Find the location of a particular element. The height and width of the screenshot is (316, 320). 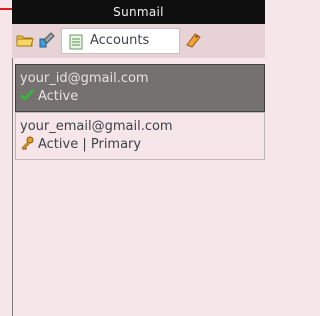

document-icon is located at coordinates (77, 42).